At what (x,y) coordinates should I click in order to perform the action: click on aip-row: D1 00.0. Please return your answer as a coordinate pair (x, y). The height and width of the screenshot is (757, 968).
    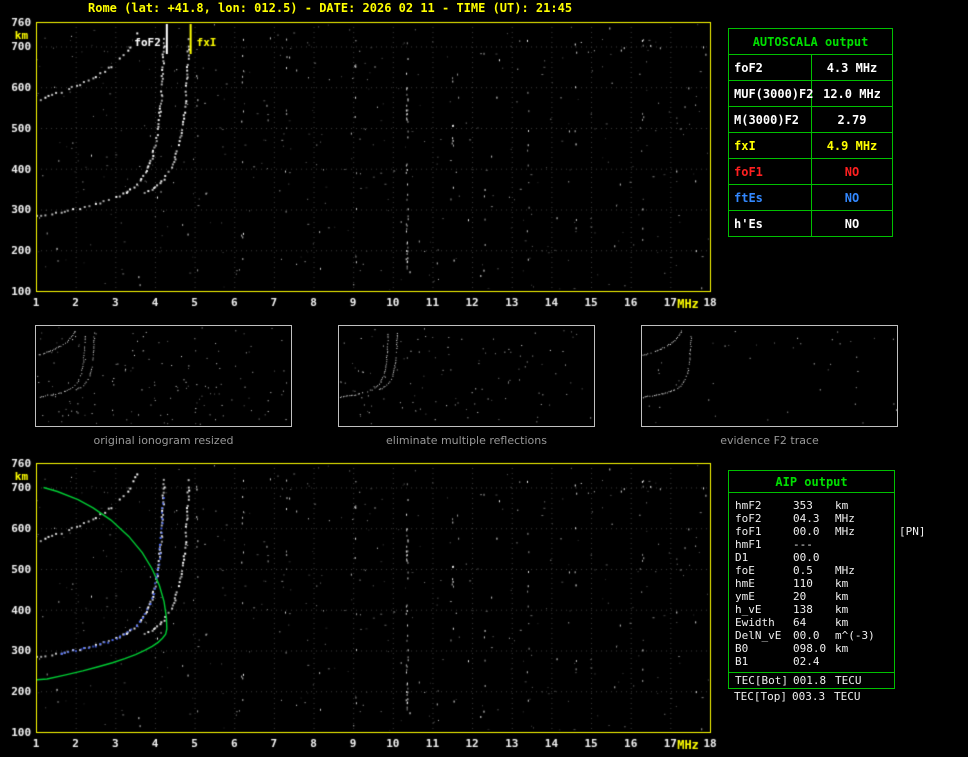
    Looking at the image, I should click on (811, 557).